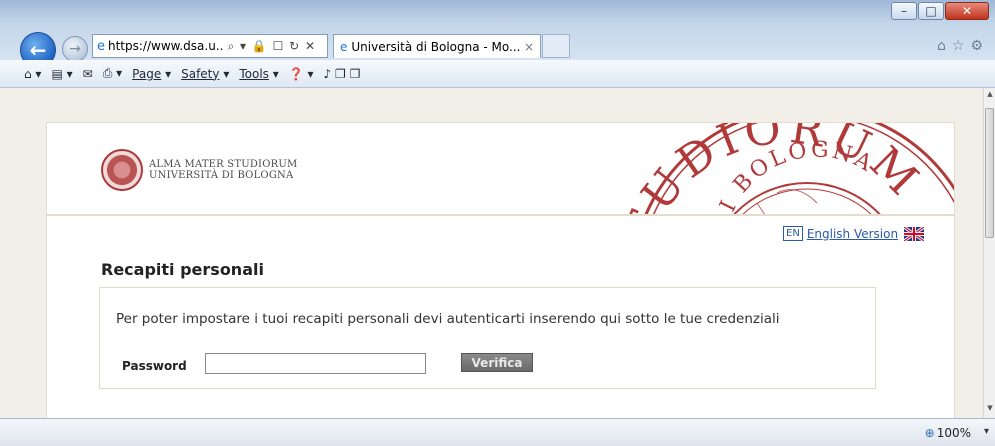 This screenshot has width=995, height=446. I want to click on print-icon: ⎙ ▾, so click(112, 73).